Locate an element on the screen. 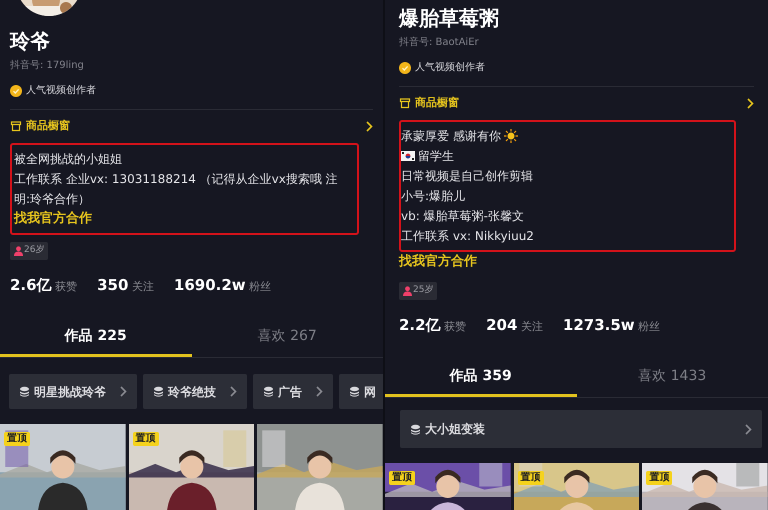  stat-text: 350 关注 is located at coordinates (125, 285).